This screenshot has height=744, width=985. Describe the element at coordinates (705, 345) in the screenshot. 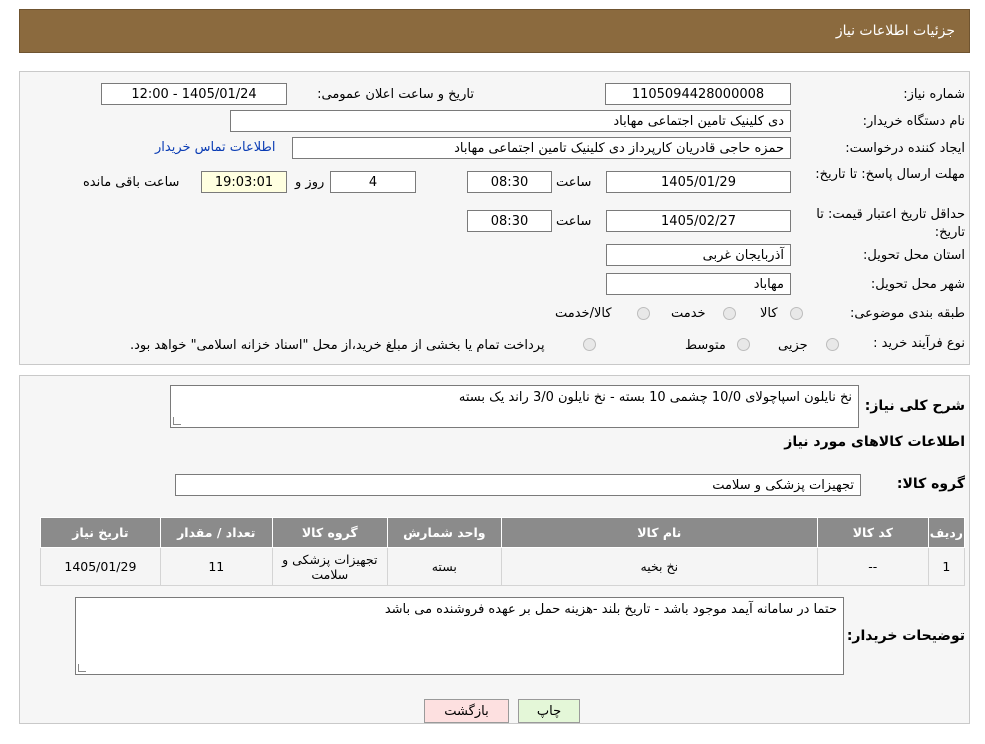

I see `process-option-medium: متوسط` at that location.